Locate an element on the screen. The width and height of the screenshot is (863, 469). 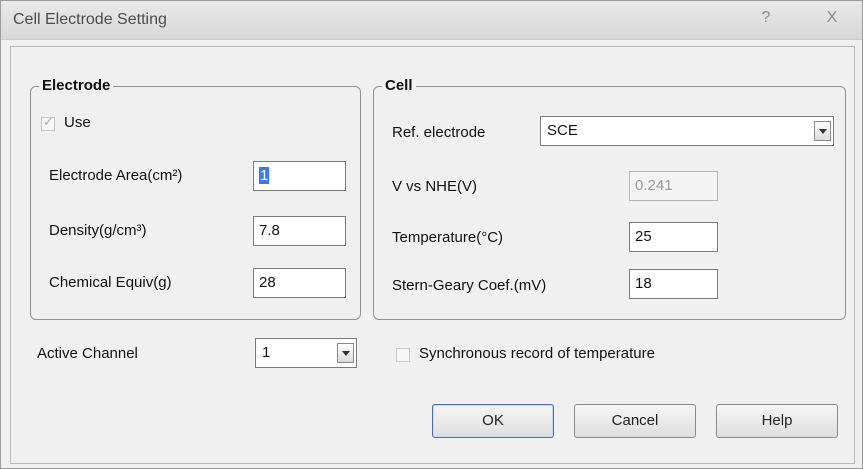
stern-geary-label: Stern-Geary Coef.(mV) is located at coordinates (469, 285).